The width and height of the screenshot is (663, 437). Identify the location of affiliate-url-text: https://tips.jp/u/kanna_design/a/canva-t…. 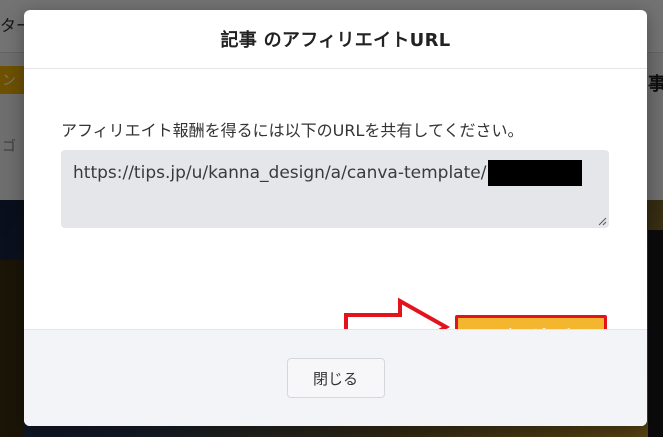
(280, 173).